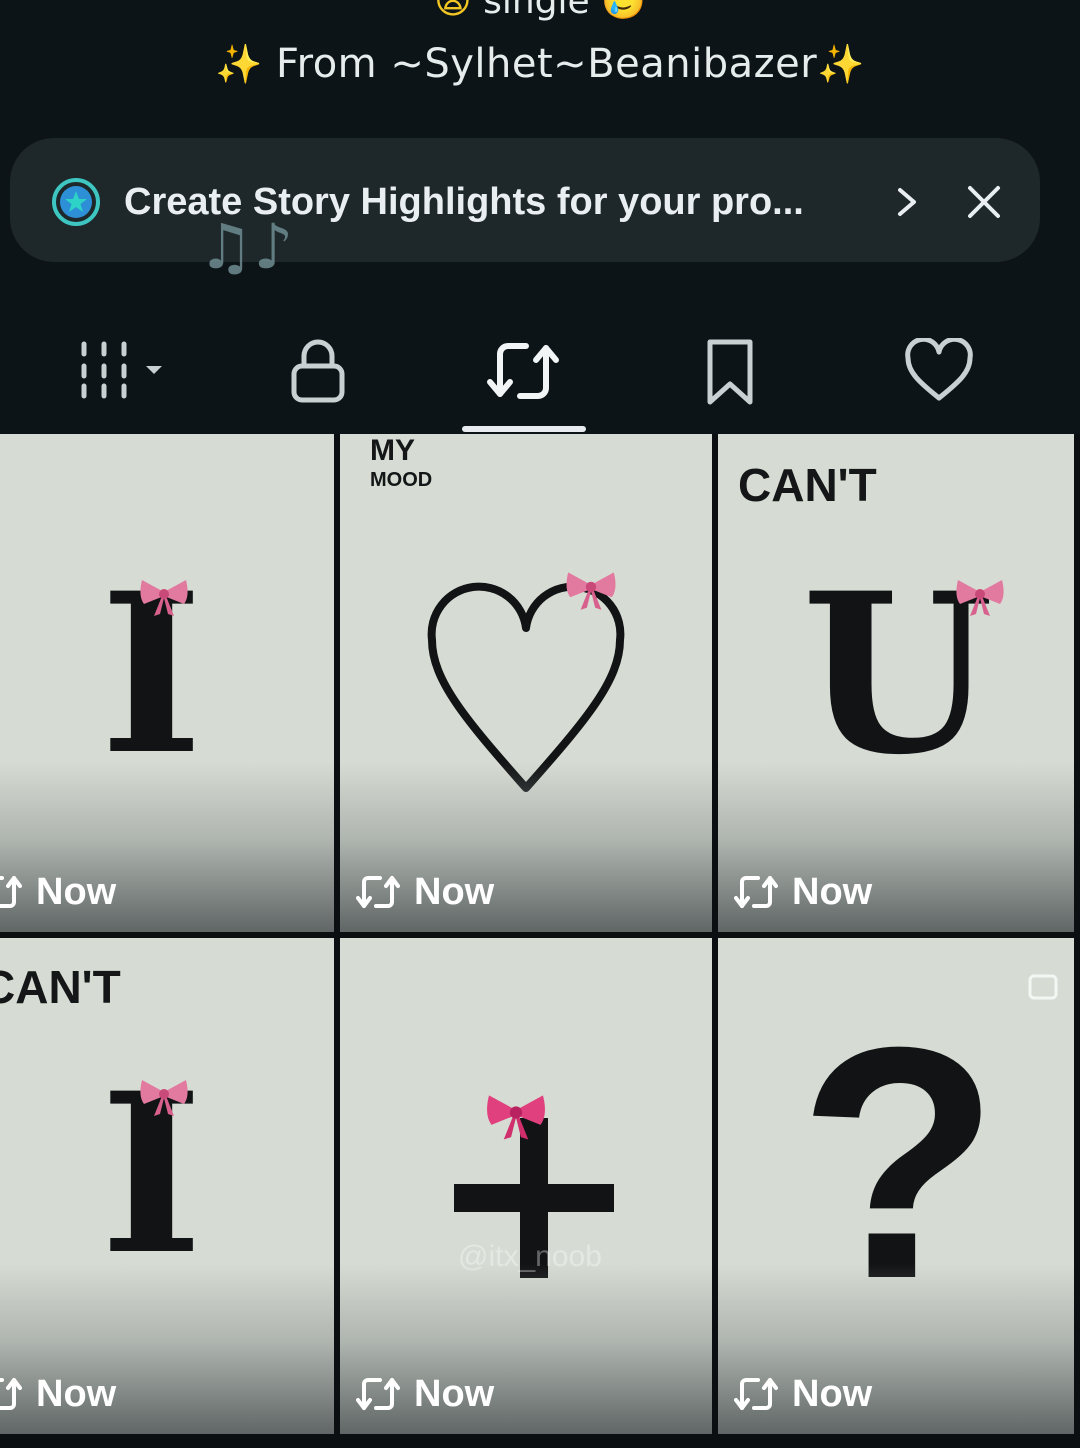 The height and width of the screenshot is (1448, 1080). I want to click on bio-text-location: From ~Sylhet~Beanibazer, so click(547, 64).